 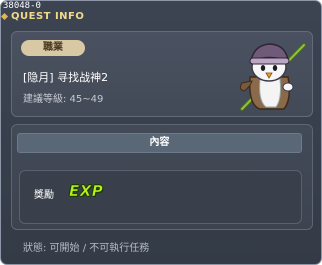 I want to click on quest-id: 38048-0, so click(x=22, y=6).